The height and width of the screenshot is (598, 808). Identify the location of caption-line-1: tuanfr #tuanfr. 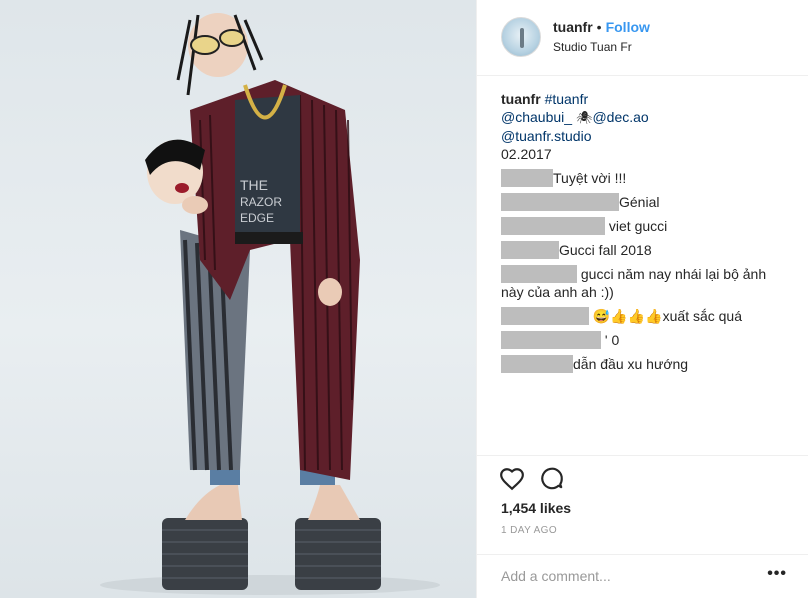
(646, 99).